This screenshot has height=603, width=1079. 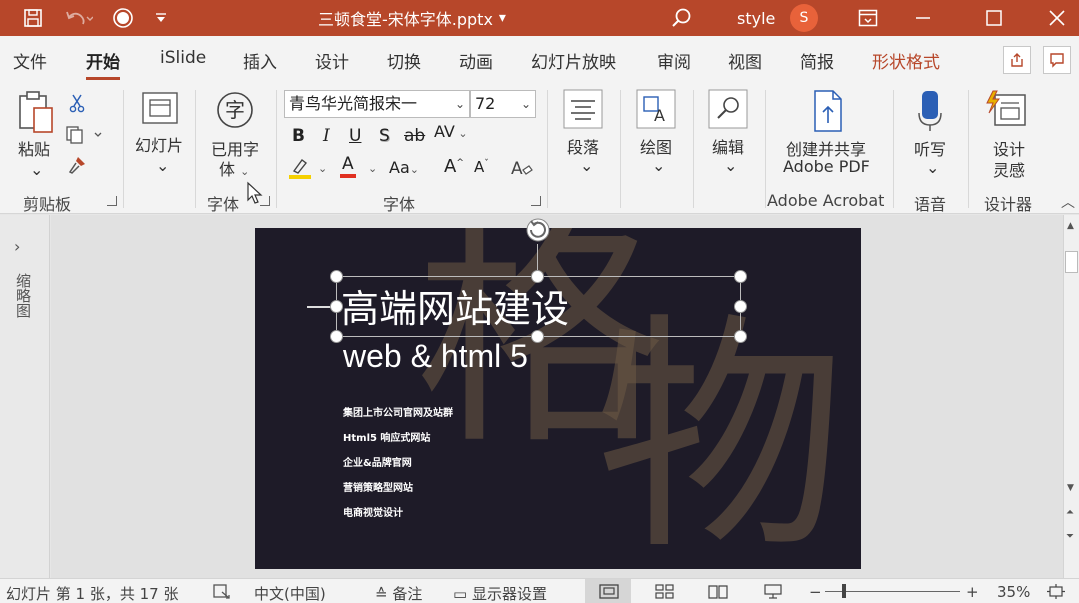 What do you see at coordinates (435, 356) in the screenshot?
I see `slide-subtitle: web & html 5` at bounding box center [435, 356].